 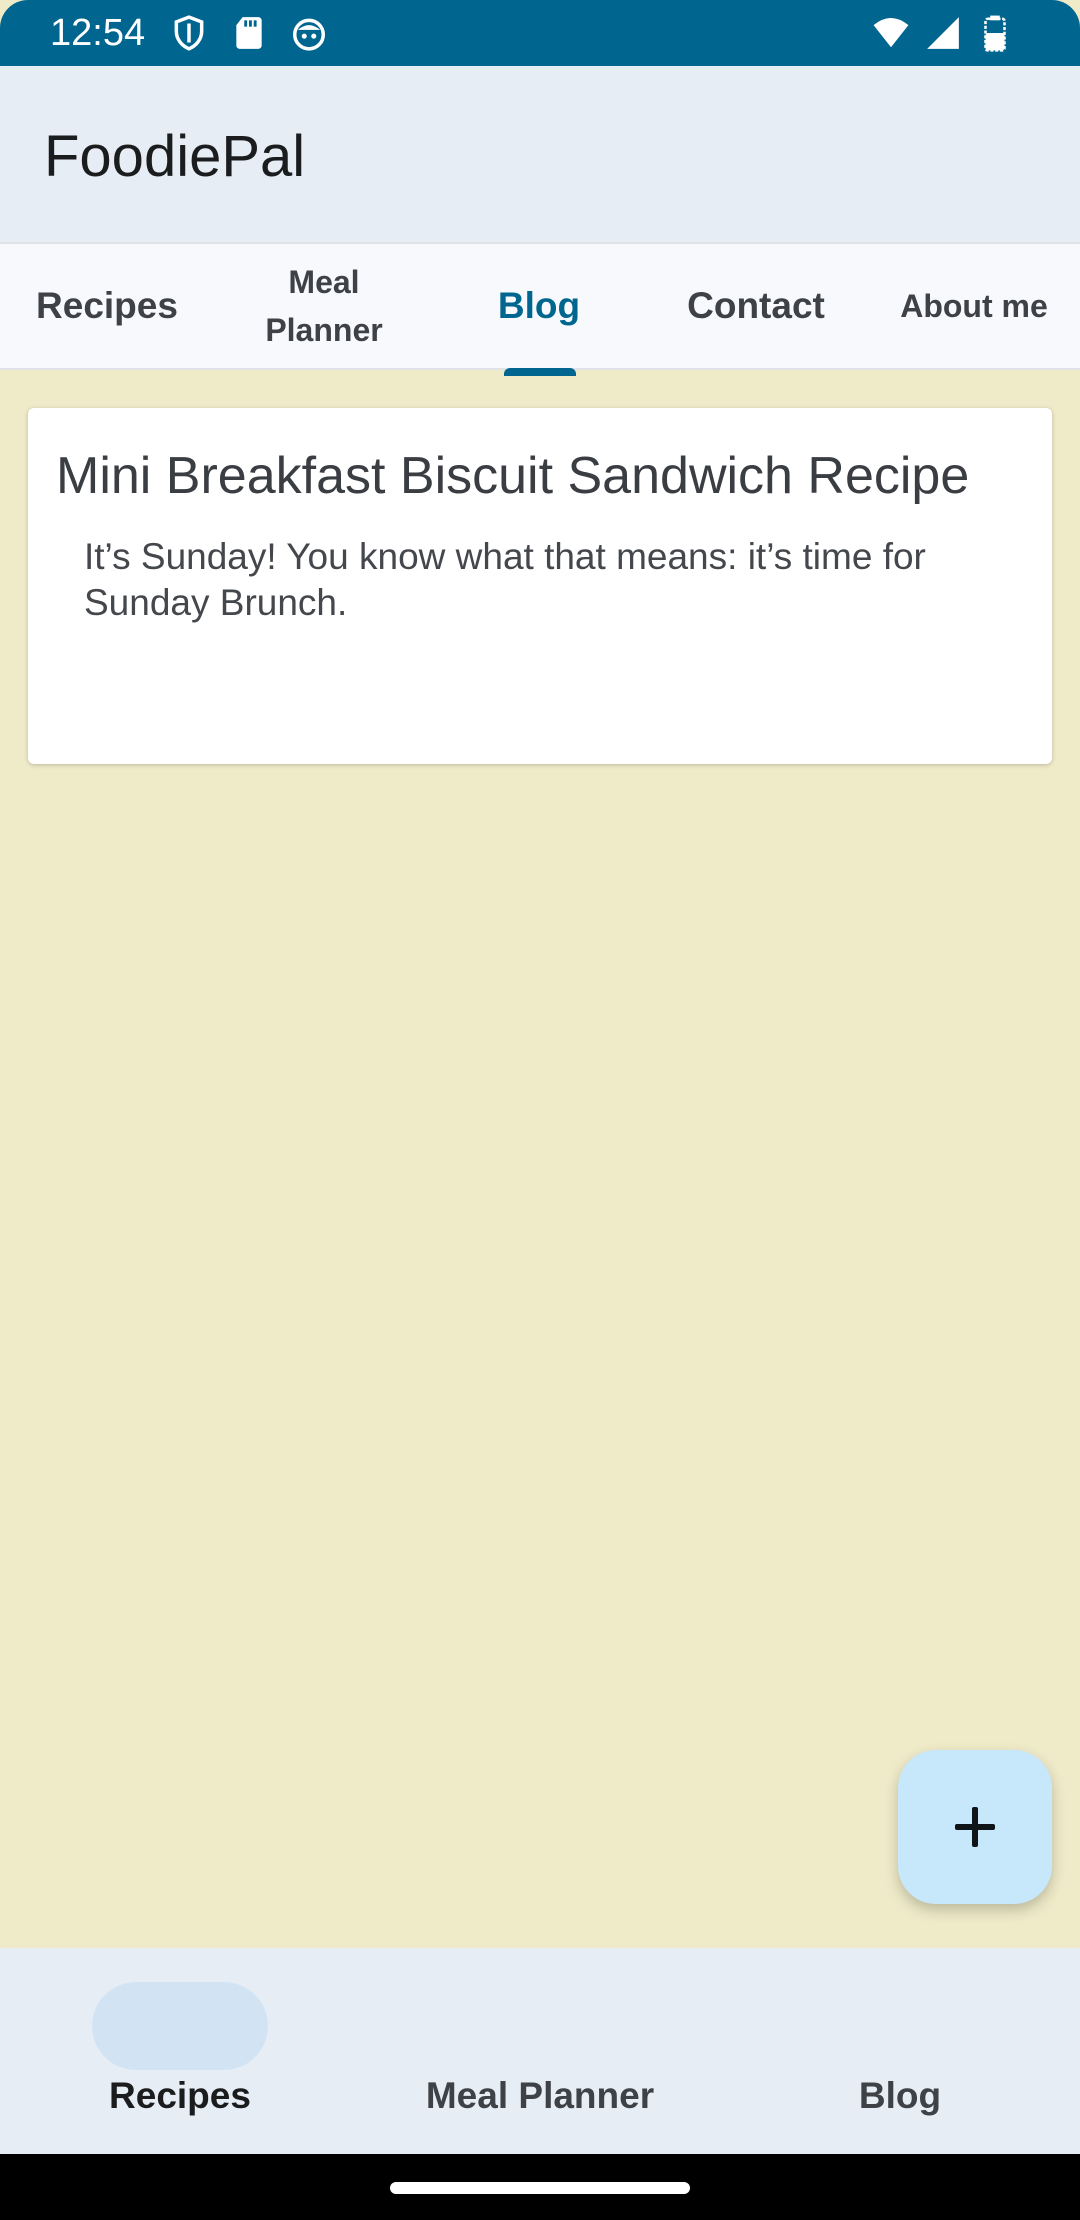 What do you see at coordinates (540, 372) in the screenshot?
I see `selected-tab-indicator` at bounding box center [540, 372].